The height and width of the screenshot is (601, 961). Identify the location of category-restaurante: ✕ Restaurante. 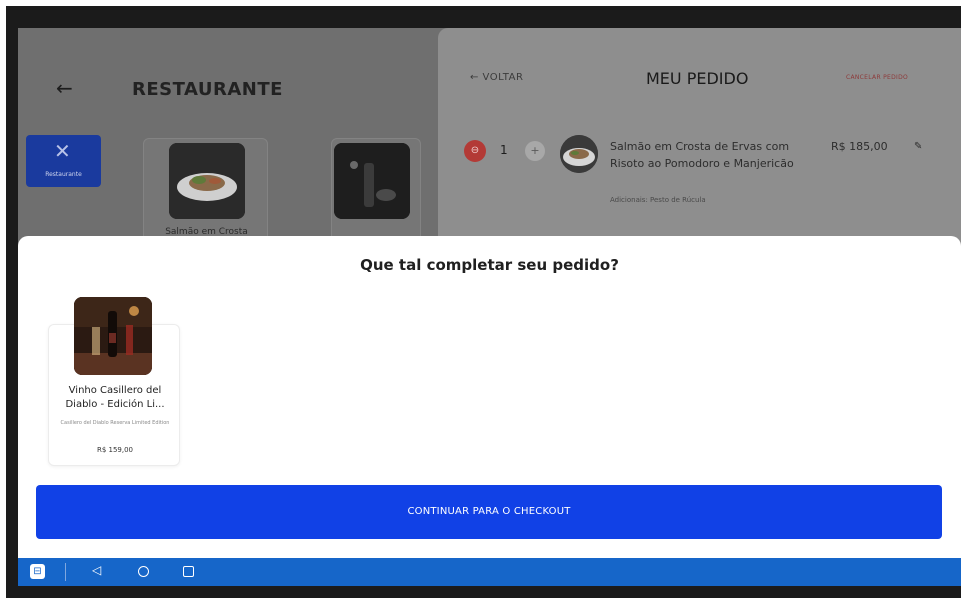
(63, 161).